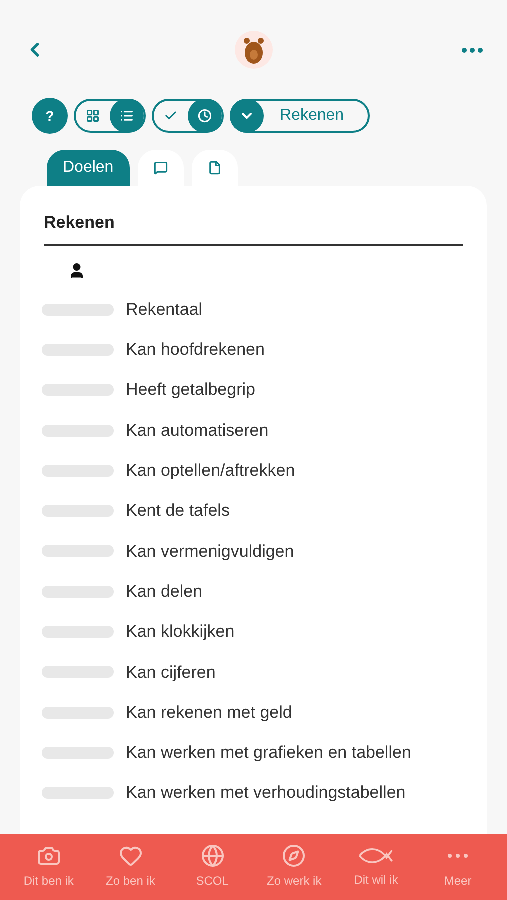  Describe the element at coordinates (171, 673) in the screenshot. I see `goal-label: Kan cijferen` at that location.